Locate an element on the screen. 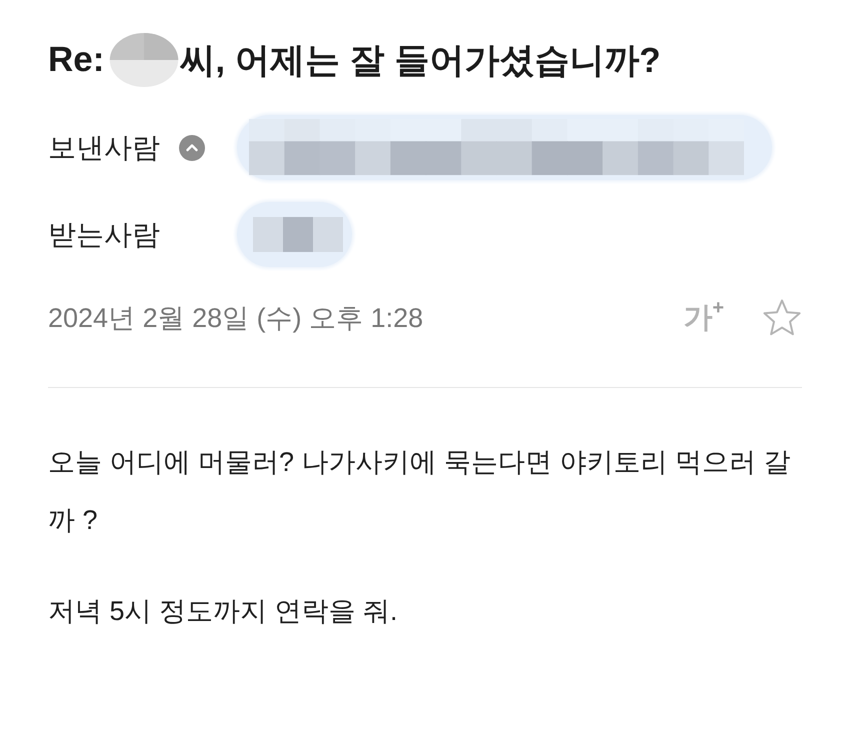 This screenshot has height=752, width=850. collapse-chevron-icon is located at coordinates (192, 147).